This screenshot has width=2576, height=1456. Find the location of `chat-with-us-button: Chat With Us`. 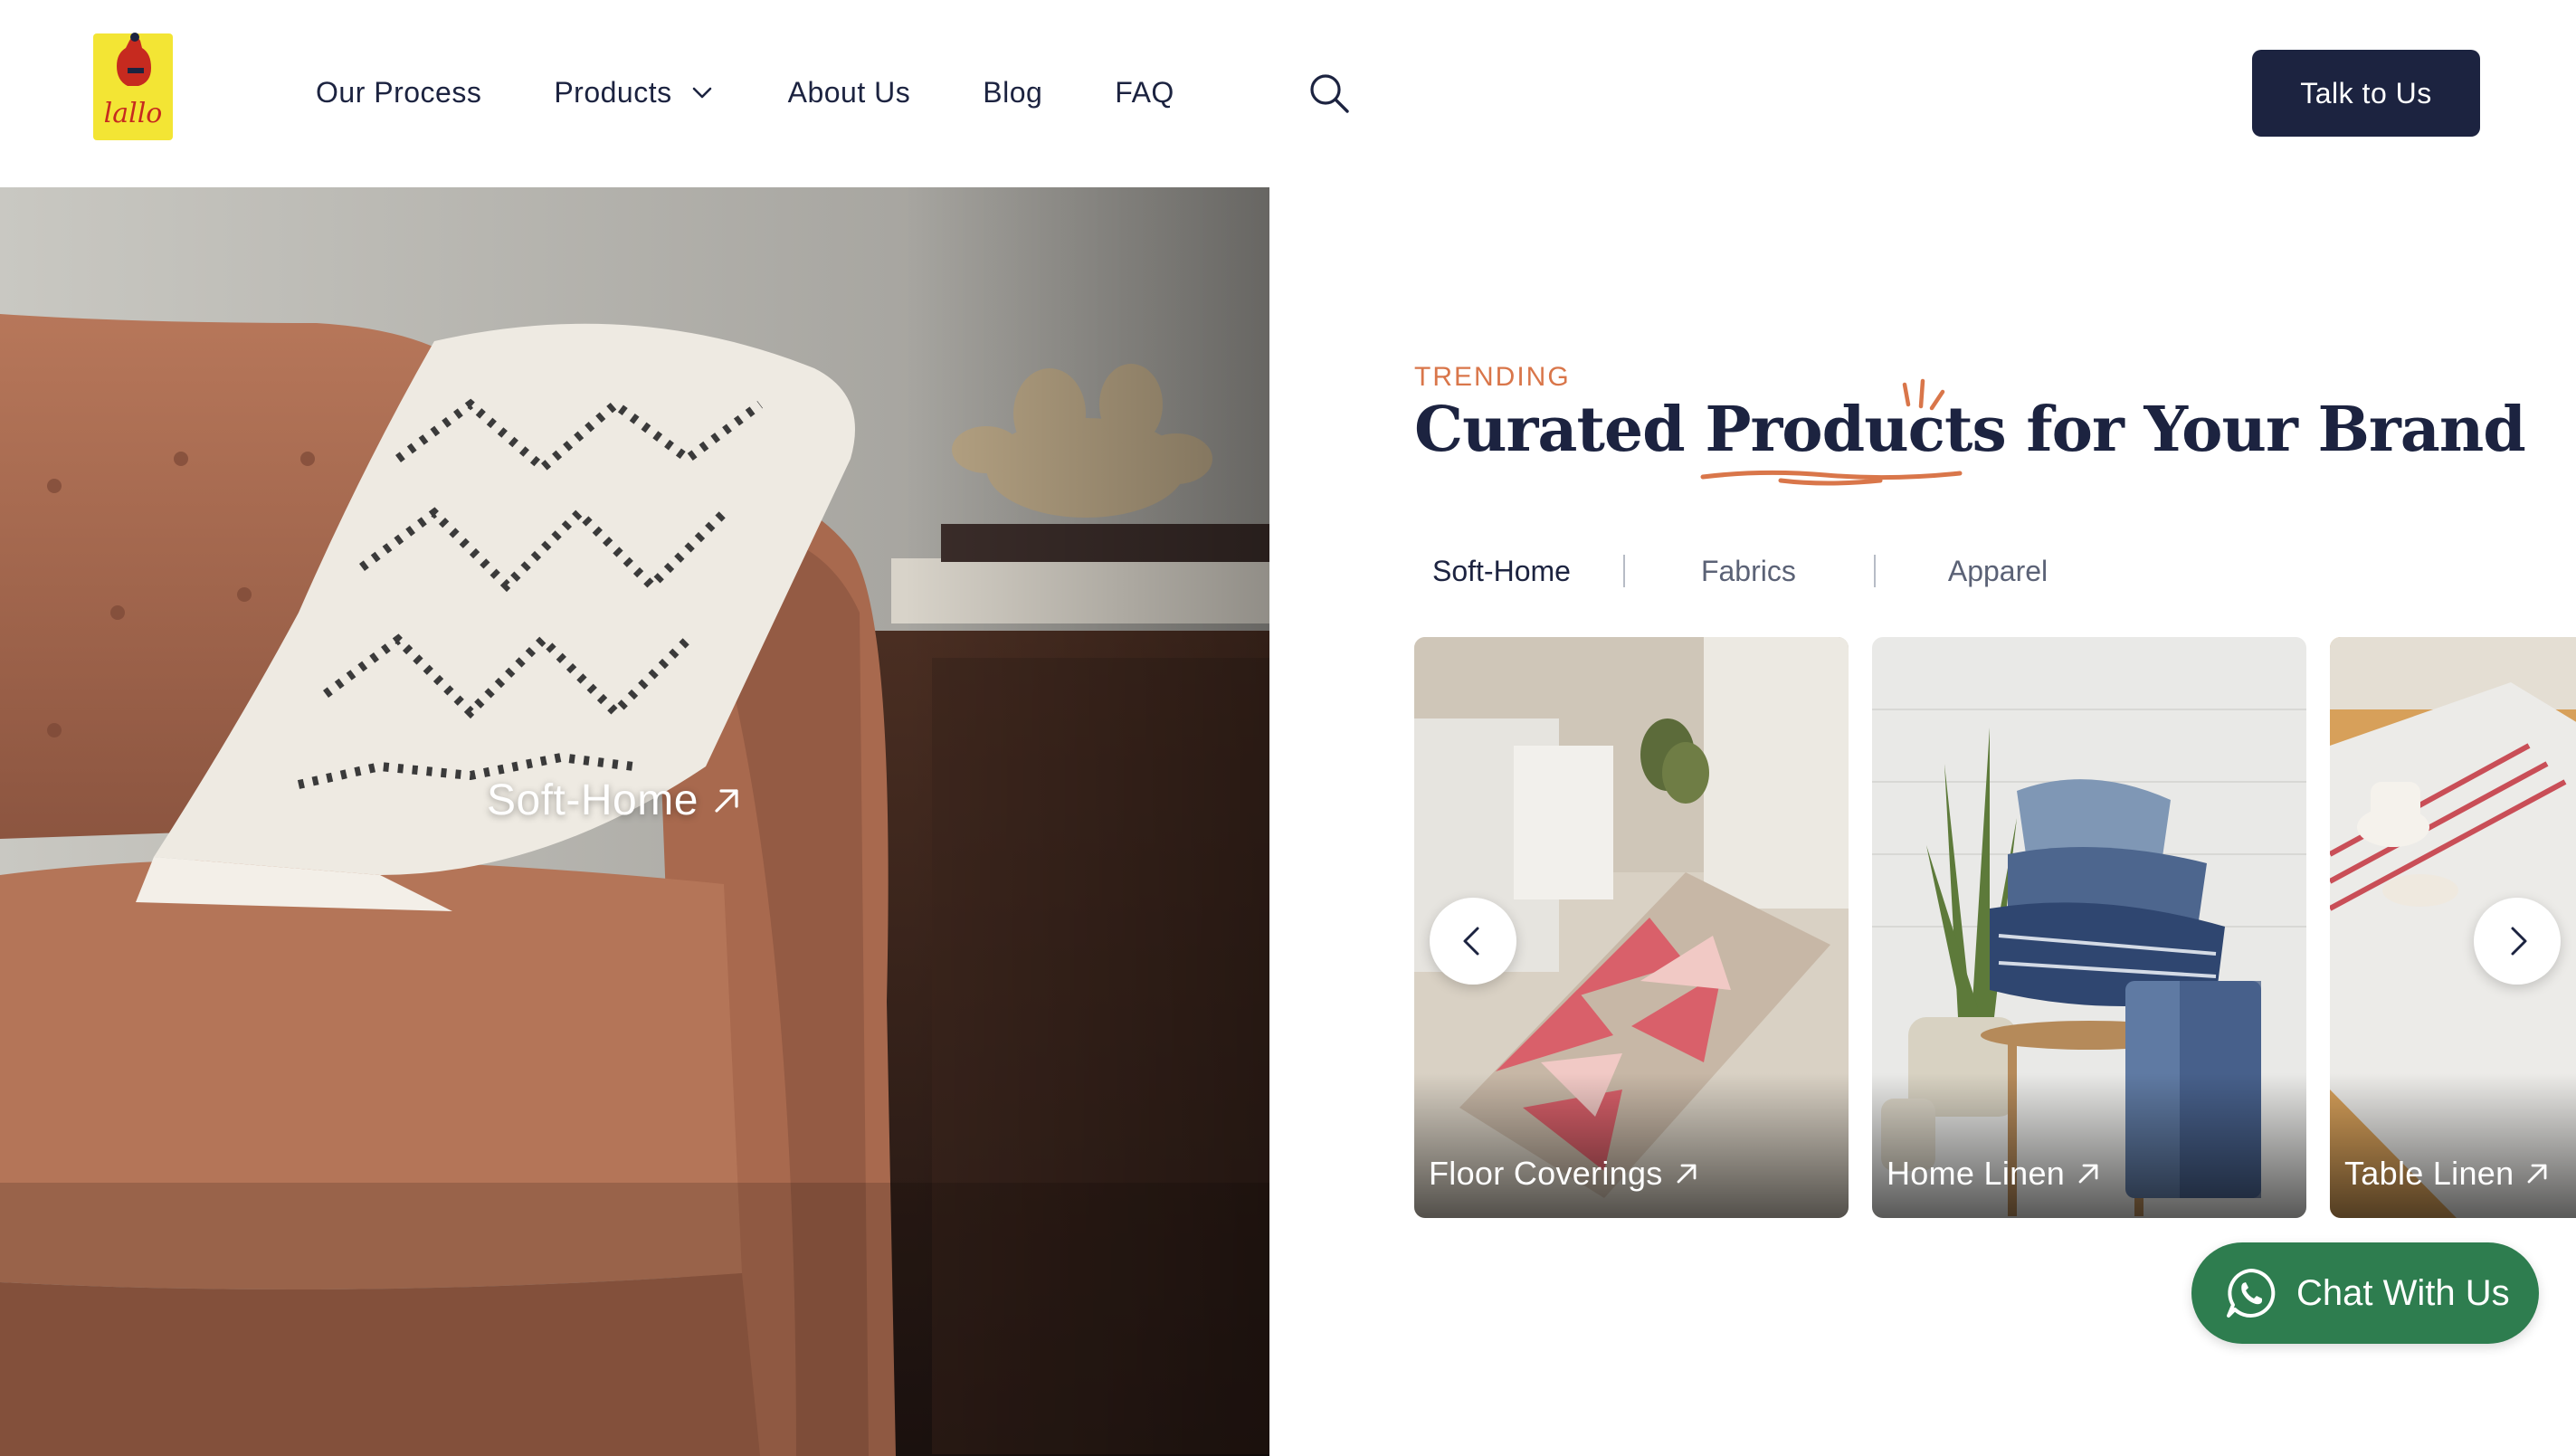

chat-with-us-button: Chat With Us is located at coordinates (2365, 1293).